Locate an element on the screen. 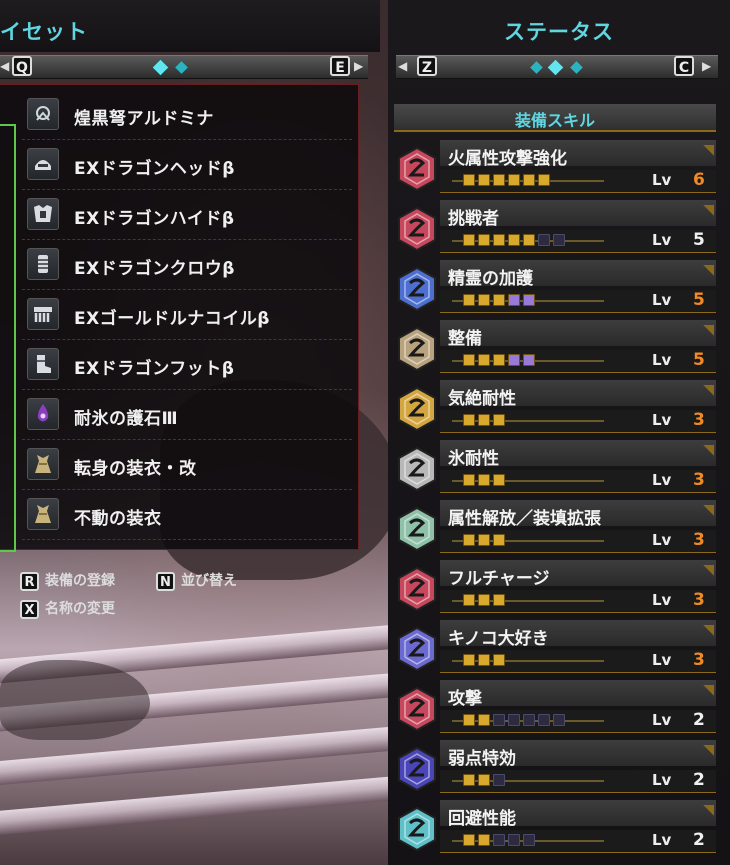 Image resolution: width=730 pixels, height=865 pixels. skill-row: ◥ 気絶耐性 Lv 3 is located at coordinates (556, 409).